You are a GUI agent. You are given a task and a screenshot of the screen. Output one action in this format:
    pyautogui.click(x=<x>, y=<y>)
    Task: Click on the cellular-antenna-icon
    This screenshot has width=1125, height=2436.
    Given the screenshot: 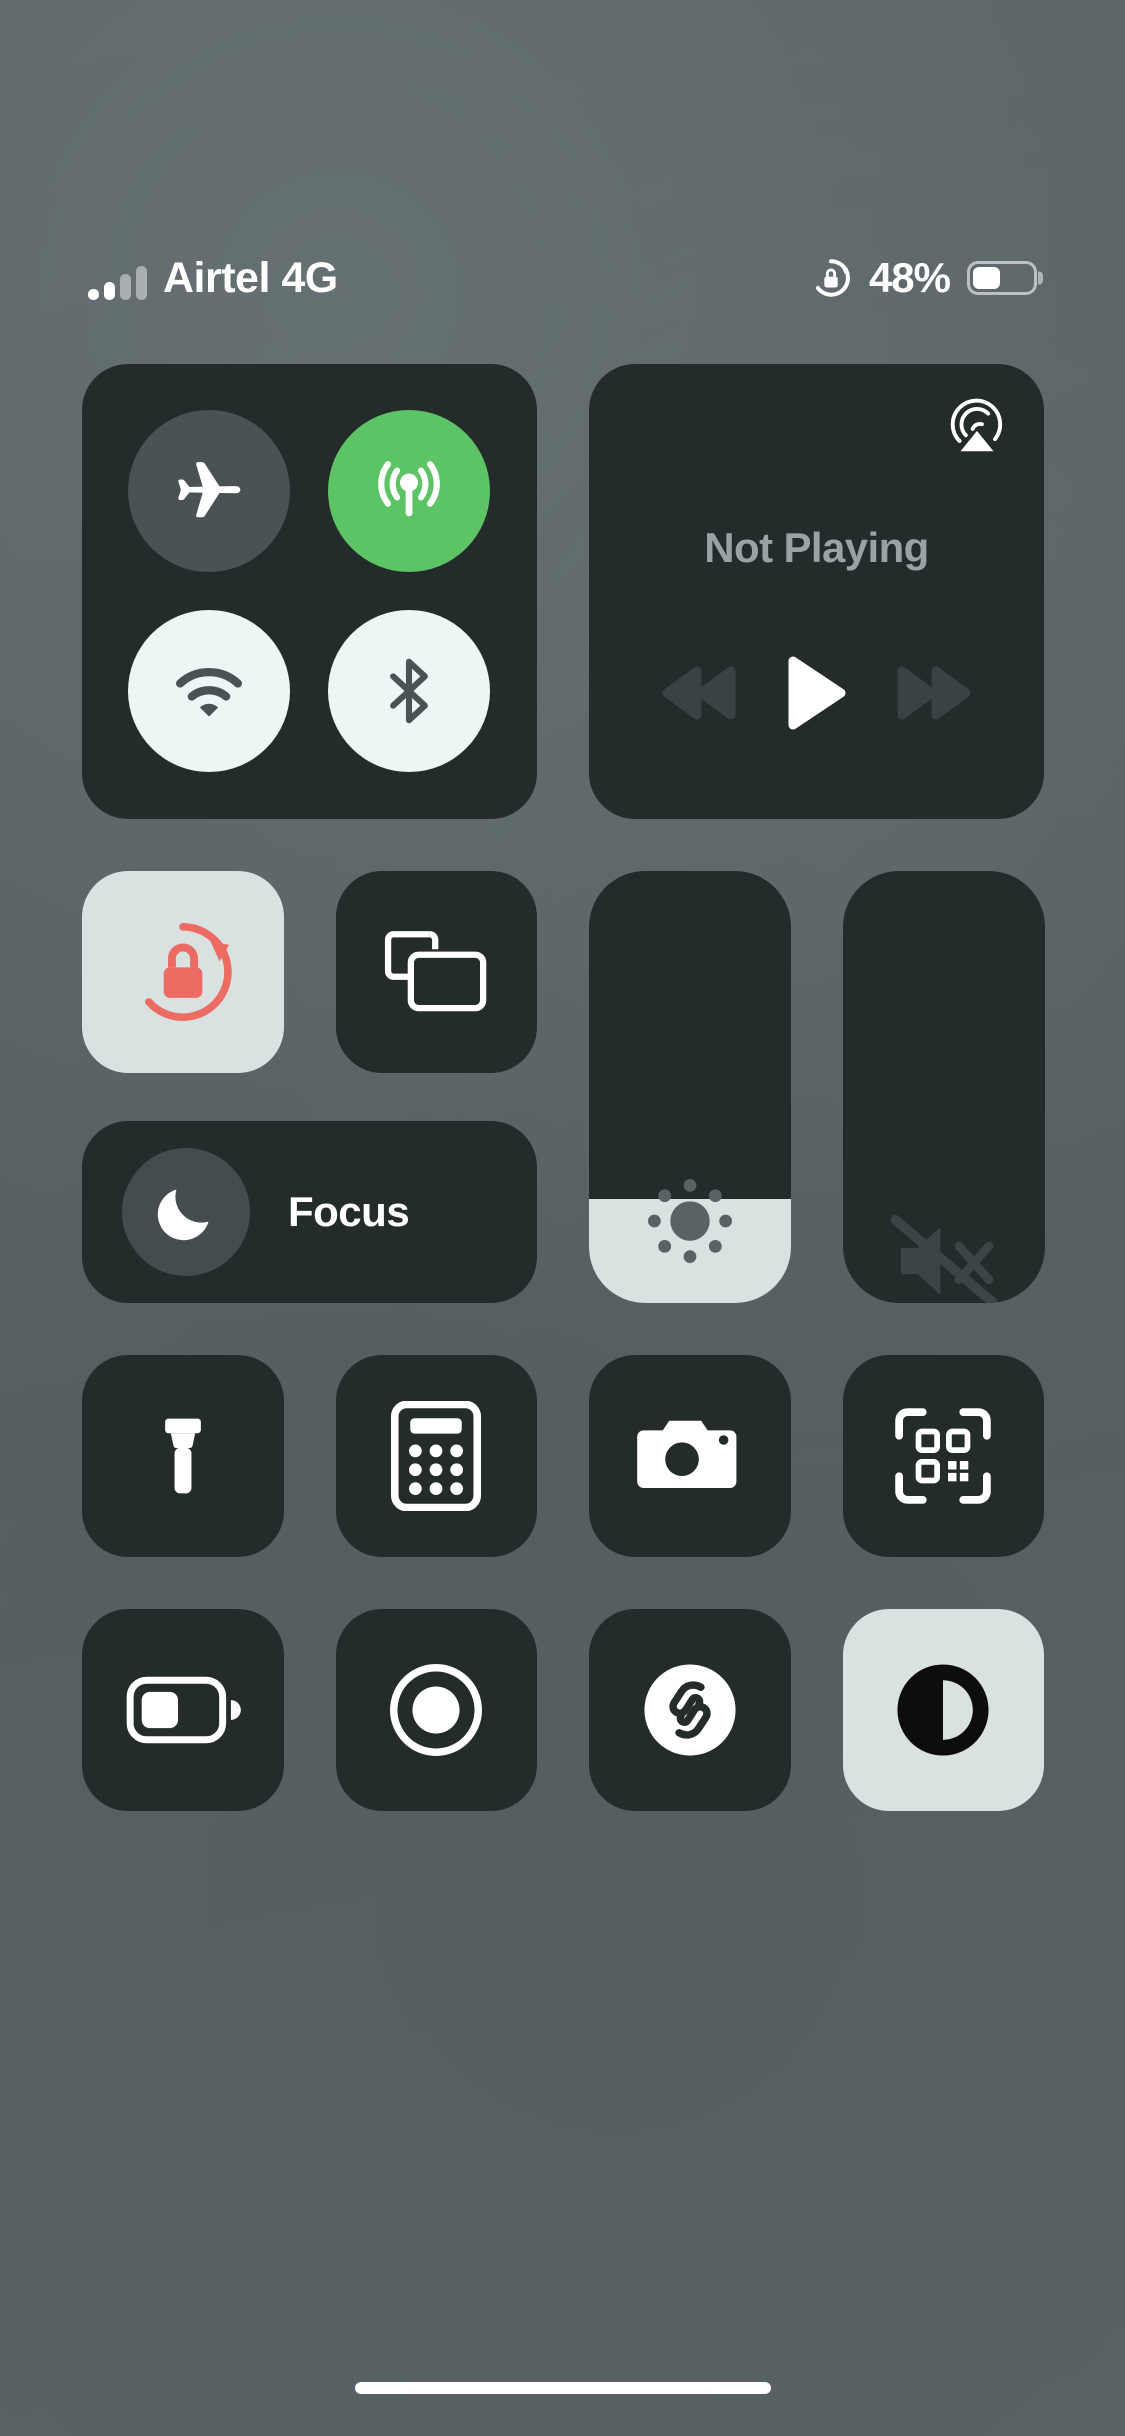 What is the action you would take?
    pyautogui.click(x=409, y=489)
    